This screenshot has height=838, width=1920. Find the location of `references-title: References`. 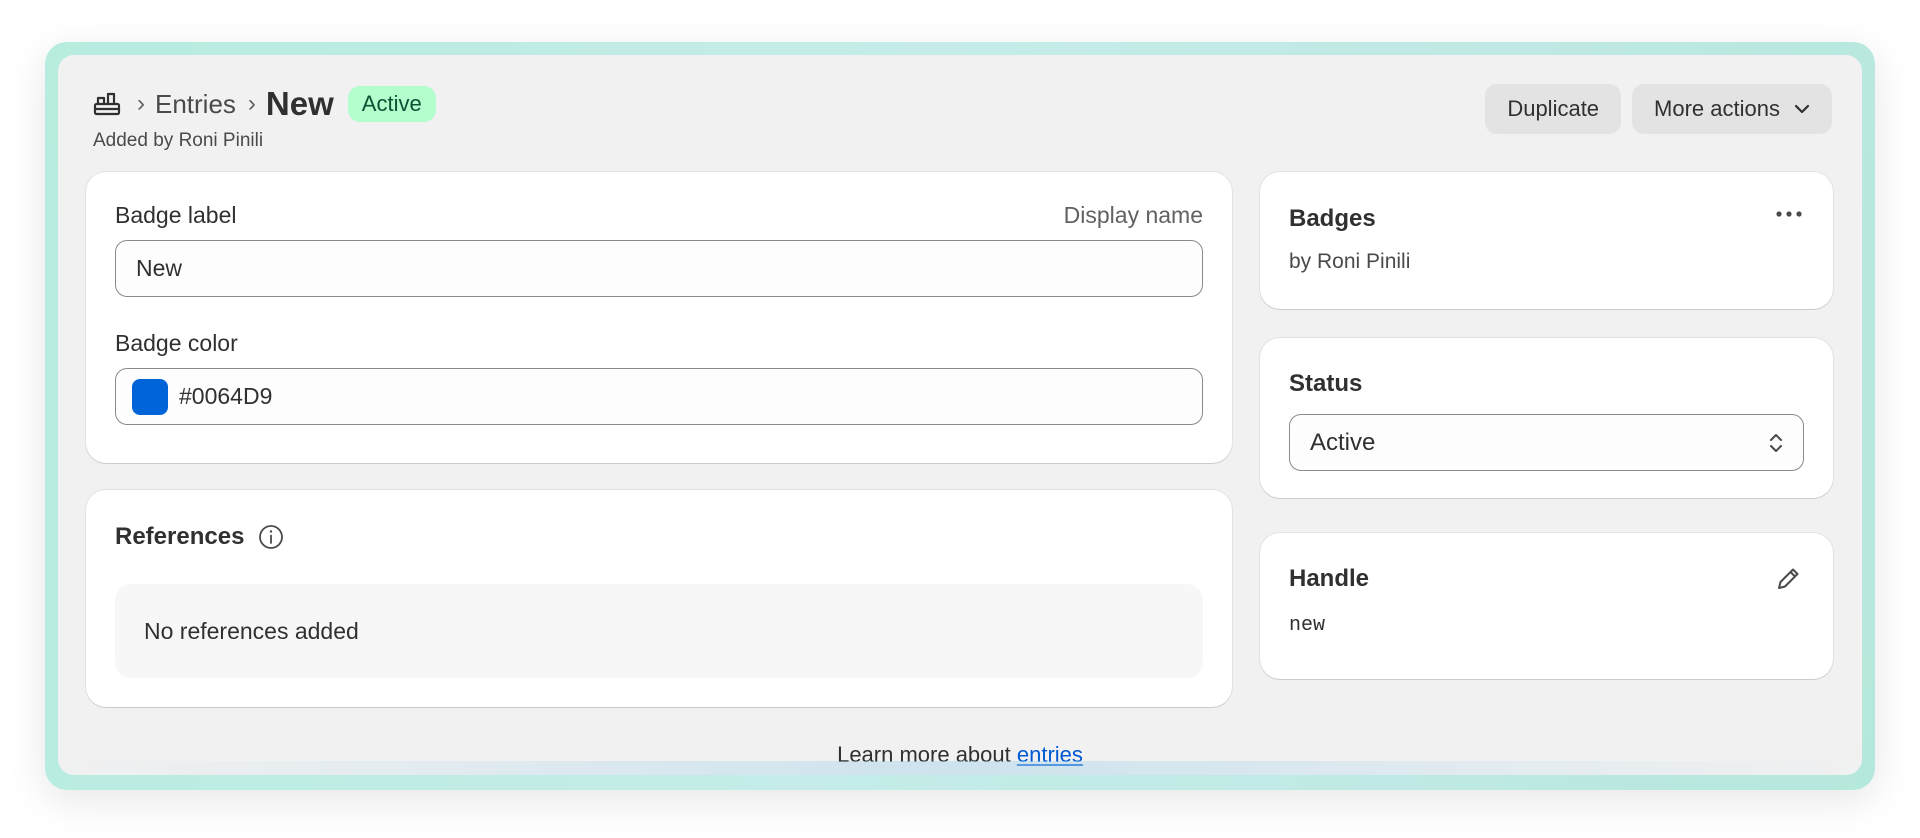

references-title: References is located at coordinates (180, 536).